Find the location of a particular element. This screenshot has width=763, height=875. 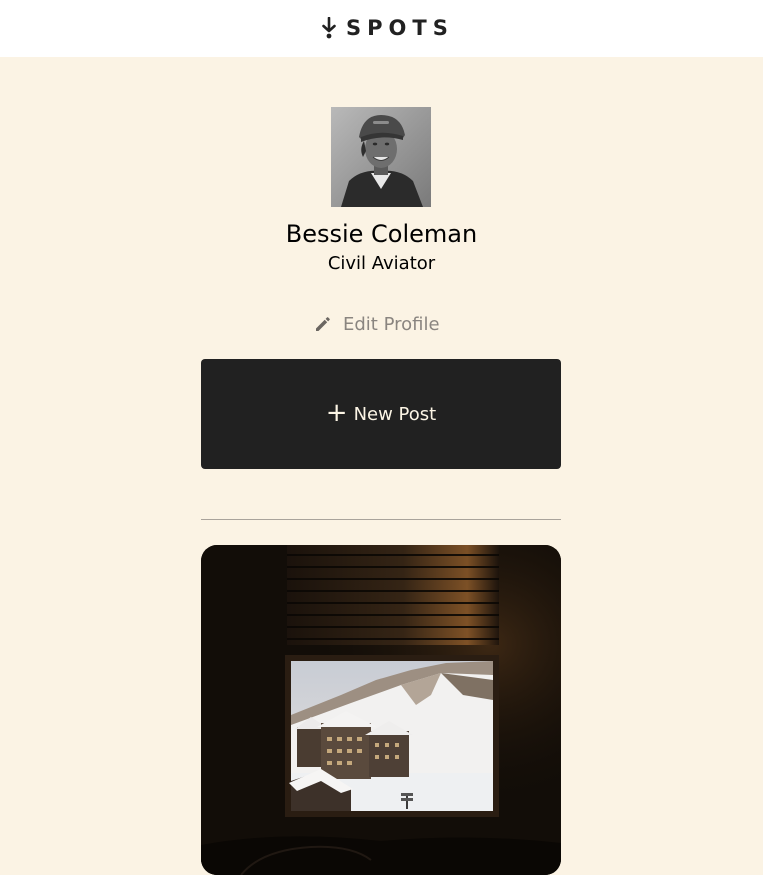

site-header: SPOTS is located at coordinates (381, 28).